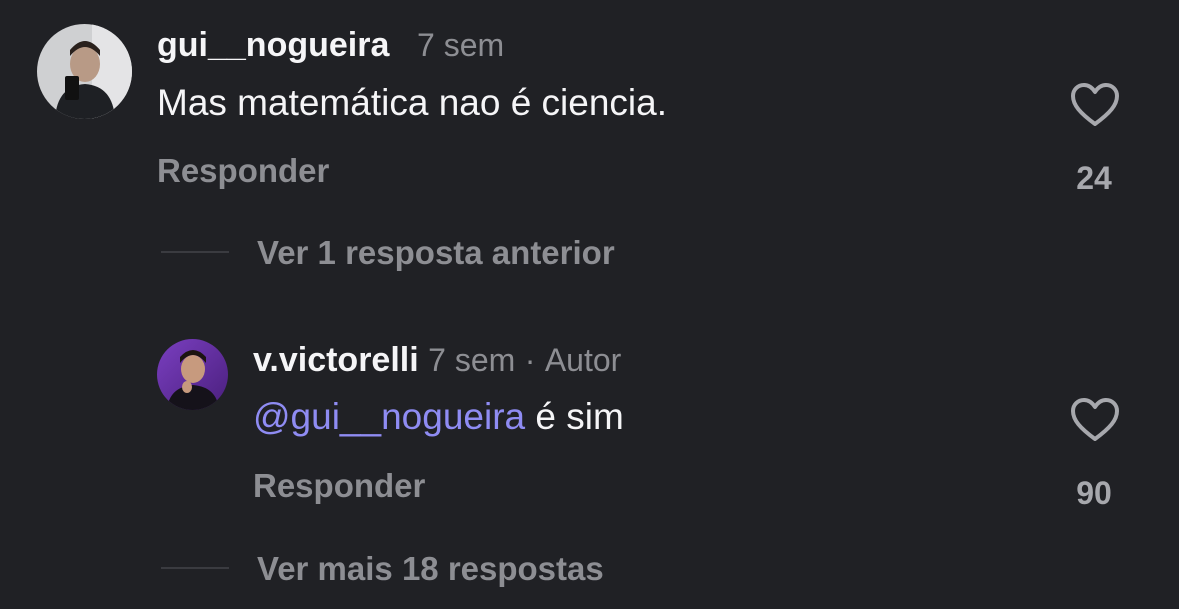 The image size is (1179, 609). I want to click on mention-link: @gui__nogueira, so click(389, 416).